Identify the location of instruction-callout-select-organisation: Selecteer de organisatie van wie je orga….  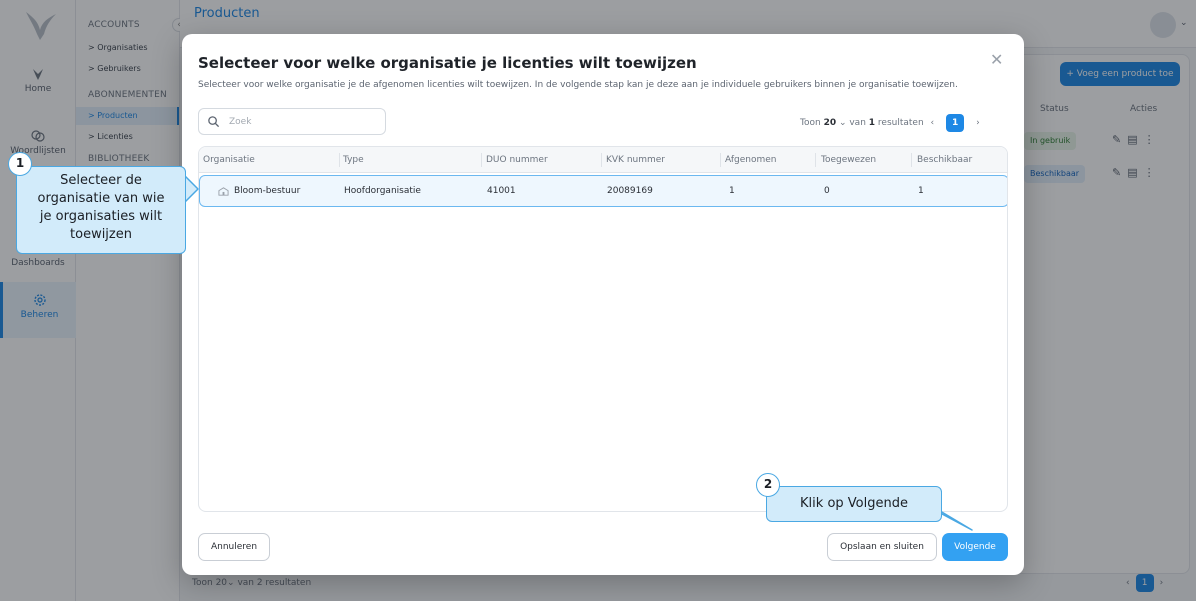
(101, 210).